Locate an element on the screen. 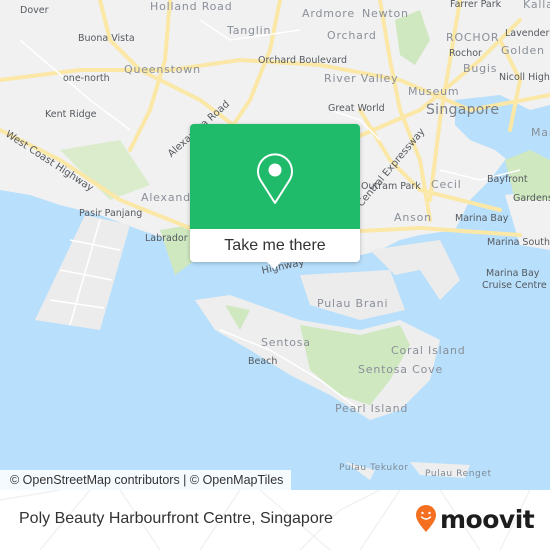 The image size is (550, 550). label-museum: Museum is located at coordinates (434, 91).